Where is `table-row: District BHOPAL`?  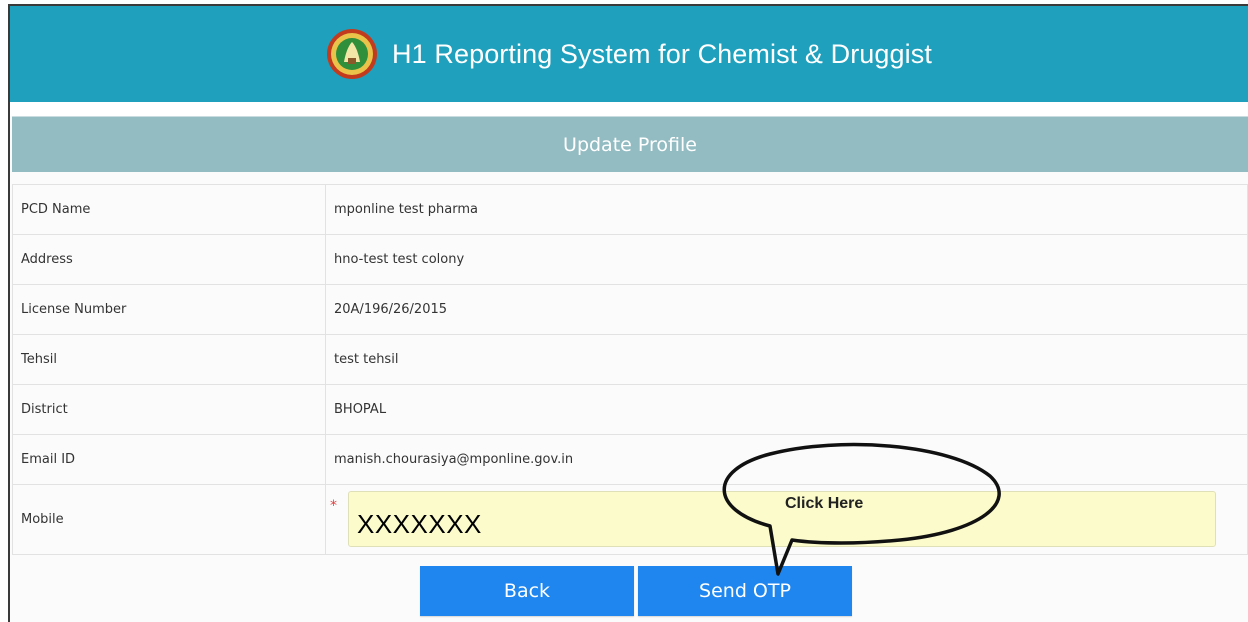 table-row: District BHOPAL is located at coordinates (630, 409).